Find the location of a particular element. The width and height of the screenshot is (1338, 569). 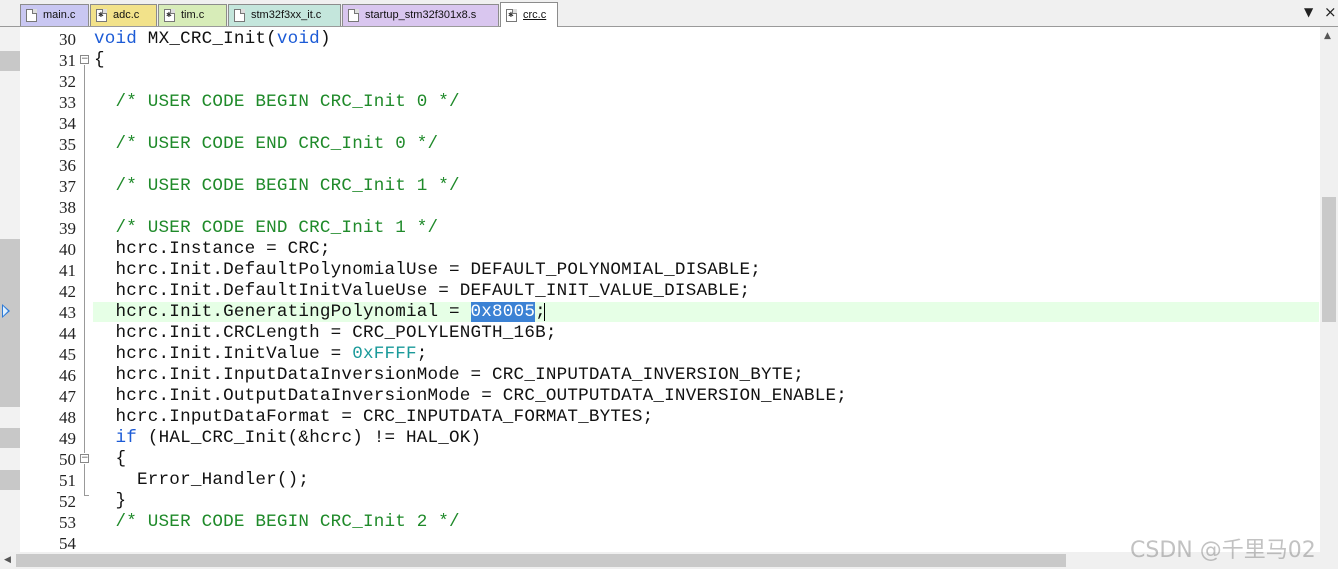

tab-tim-c: tim.c is located at coordinates (192, 15).